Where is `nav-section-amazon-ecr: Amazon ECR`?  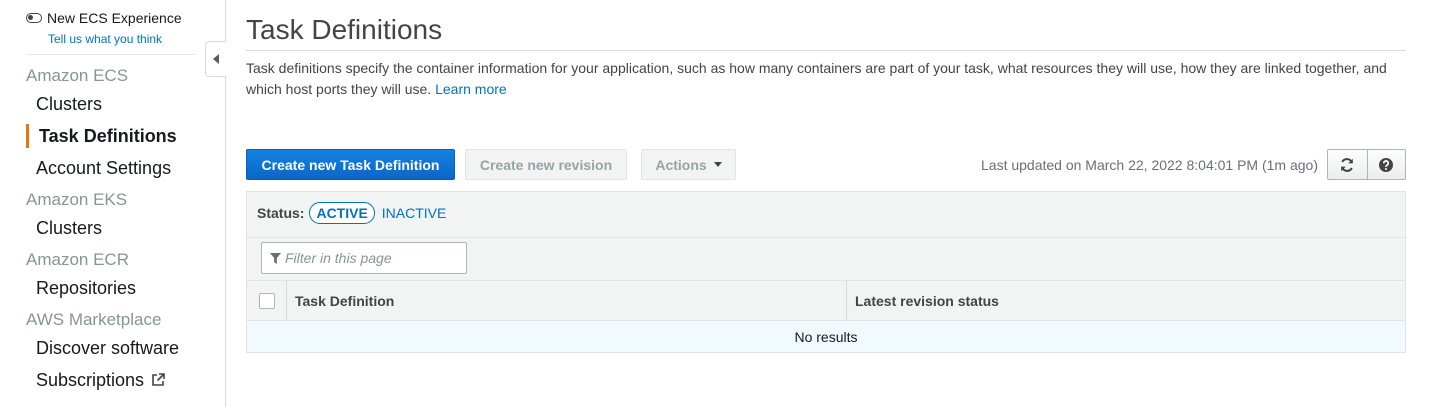 nav-section-amazon-ecr: Amazon ECR is located at coordinates (77, 259).